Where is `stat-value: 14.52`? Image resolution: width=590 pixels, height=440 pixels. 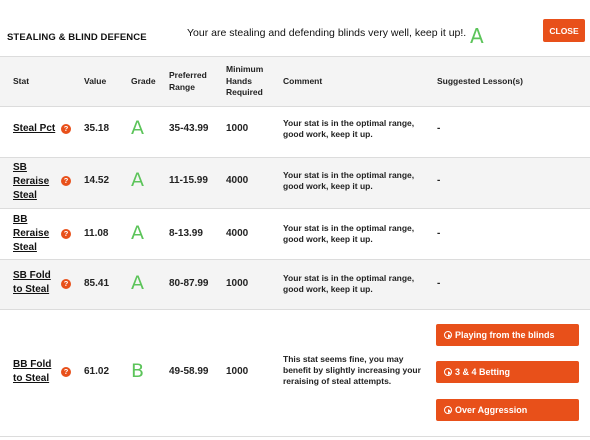 stat-value: 14.52 is located at coordinates (97, 180).